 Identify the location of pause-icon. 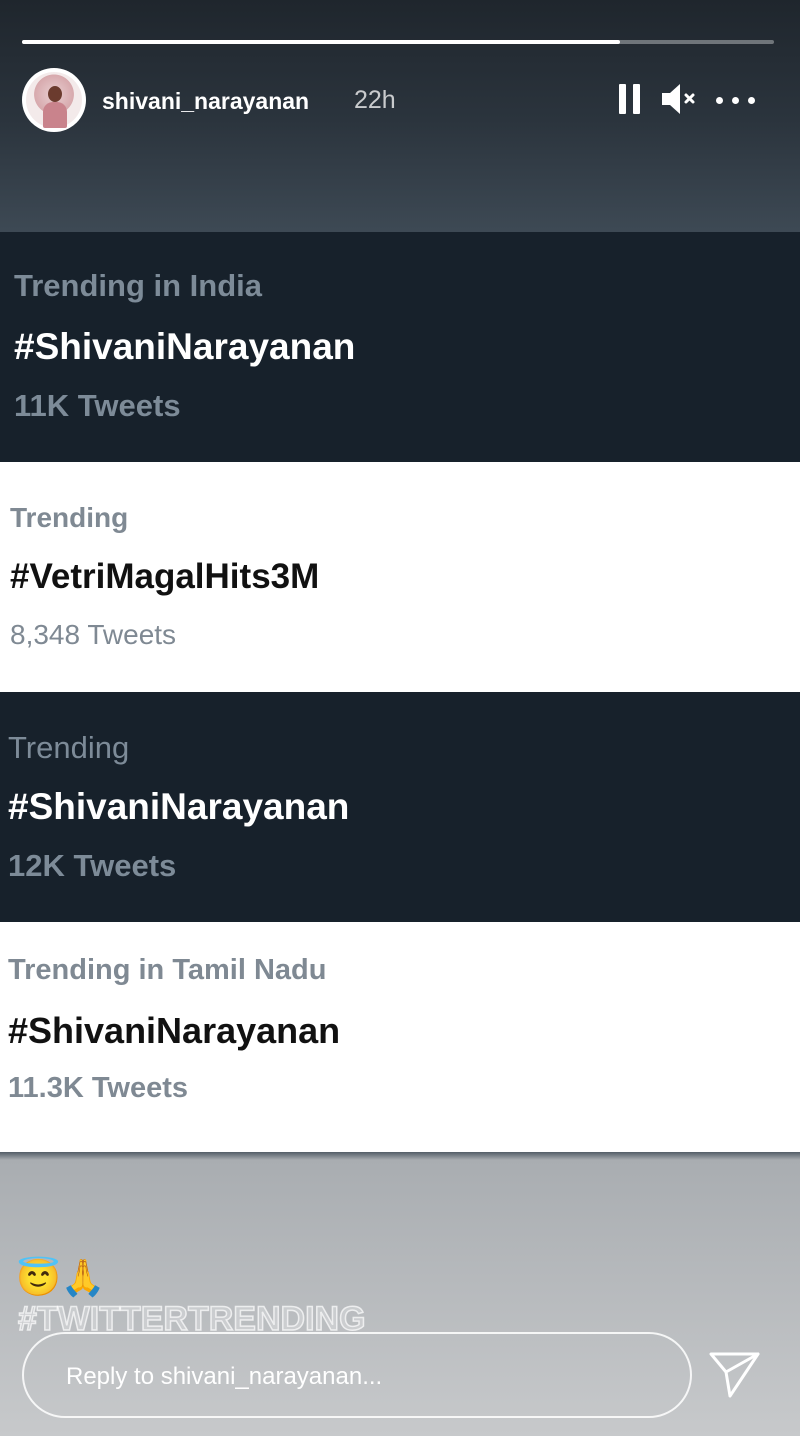
(630, 99).